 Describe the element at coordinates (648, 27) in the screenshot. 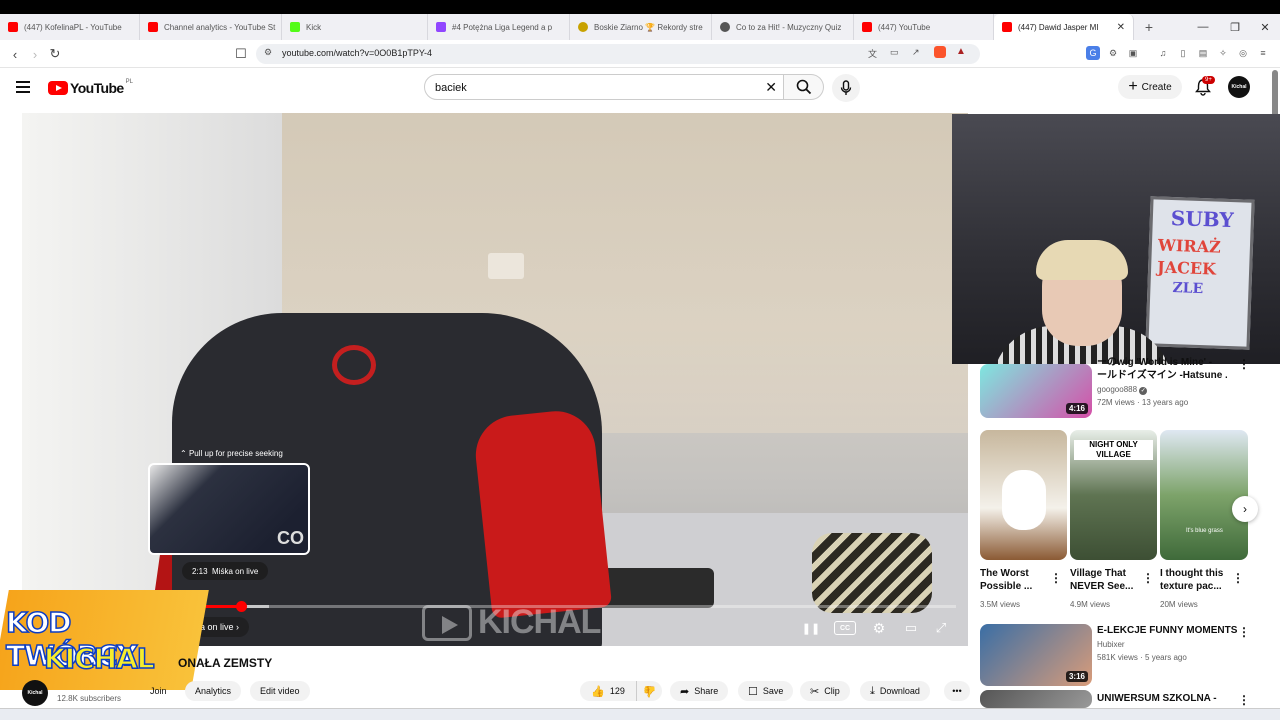

I see `tab-title: Boskie Ziarno 🏆 Rekordy stre` at that location.